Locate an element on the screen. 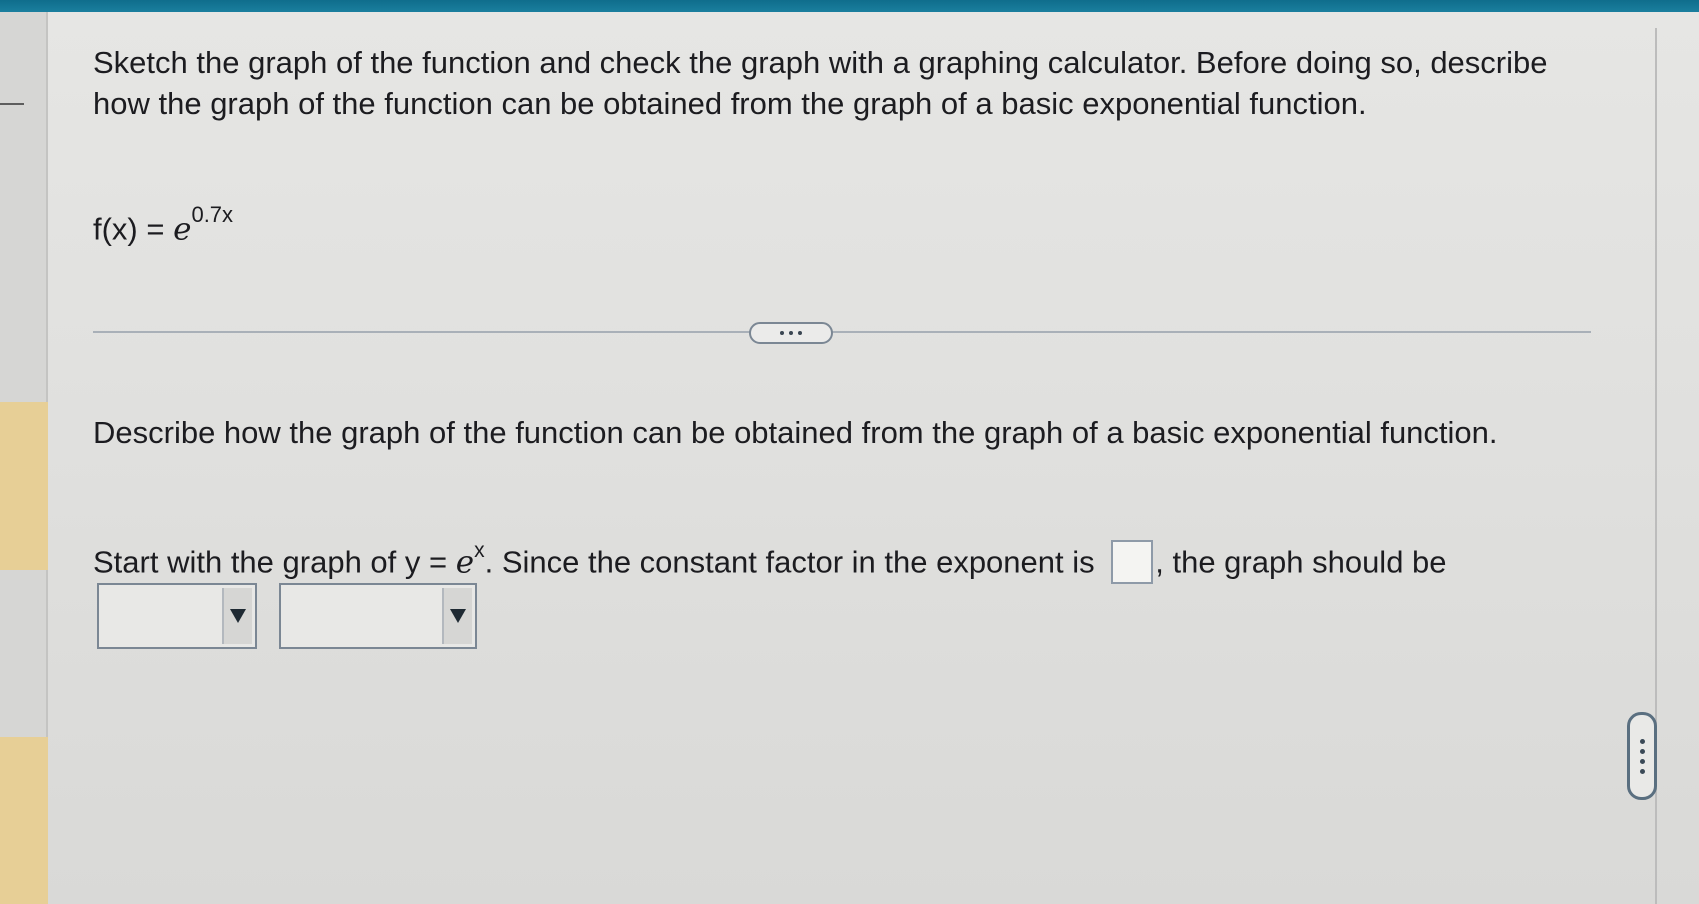 This screenshot has height=904, width=1699. scroll-handle is located at coordinates (1642, 756).